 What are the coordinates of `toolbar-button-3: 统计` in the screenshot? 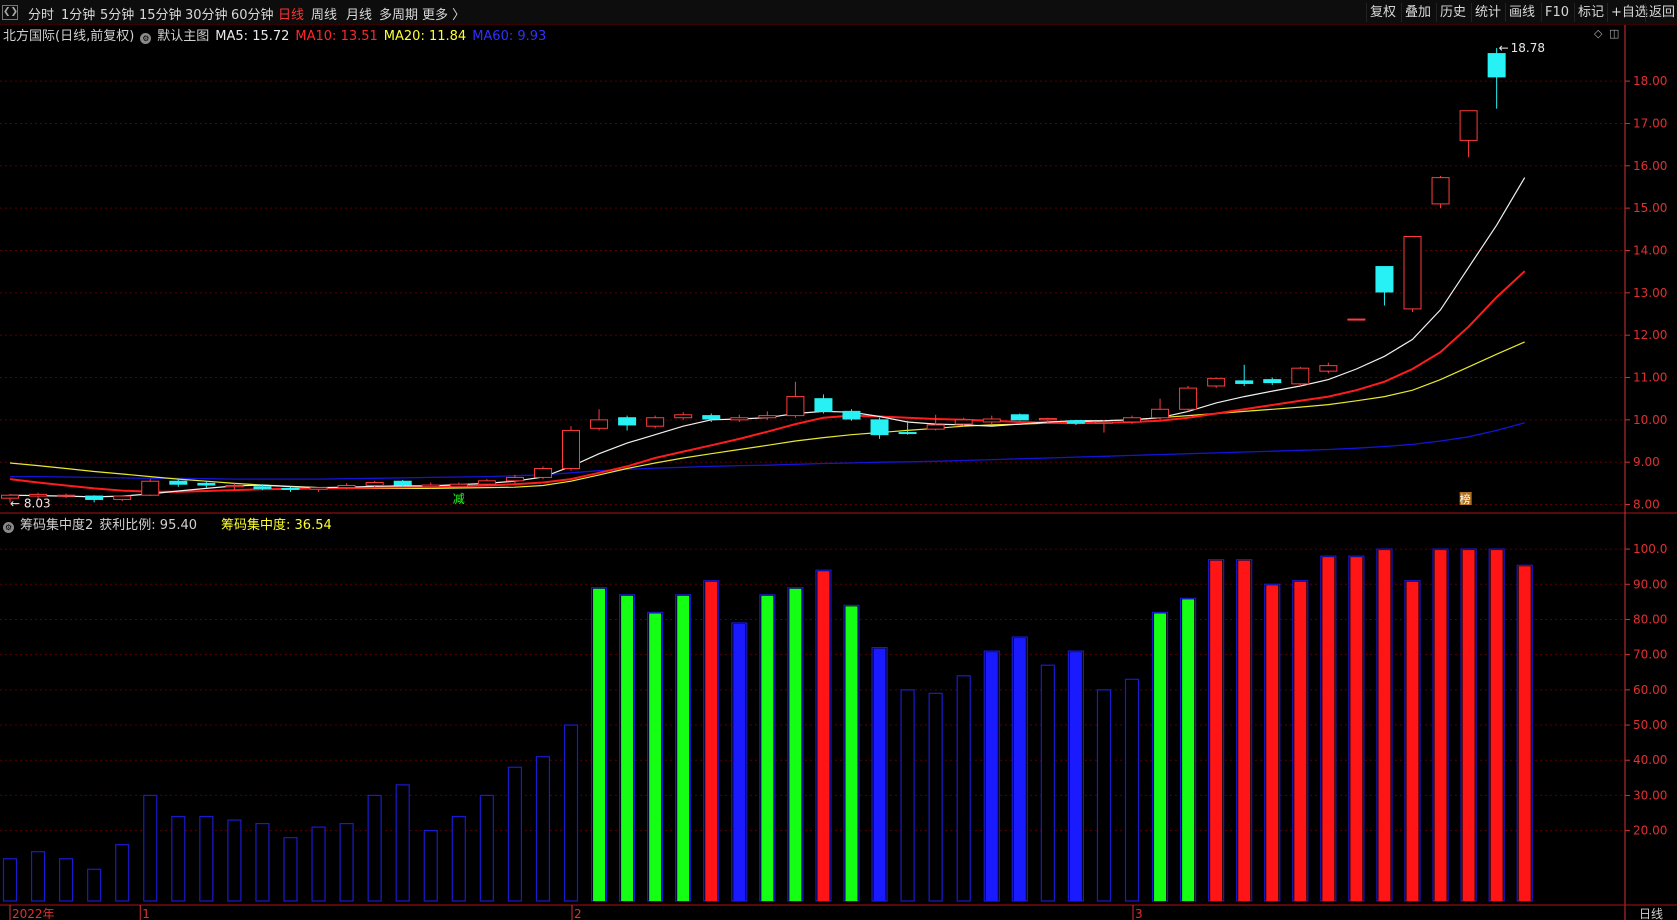 It's located at (1487, 12).